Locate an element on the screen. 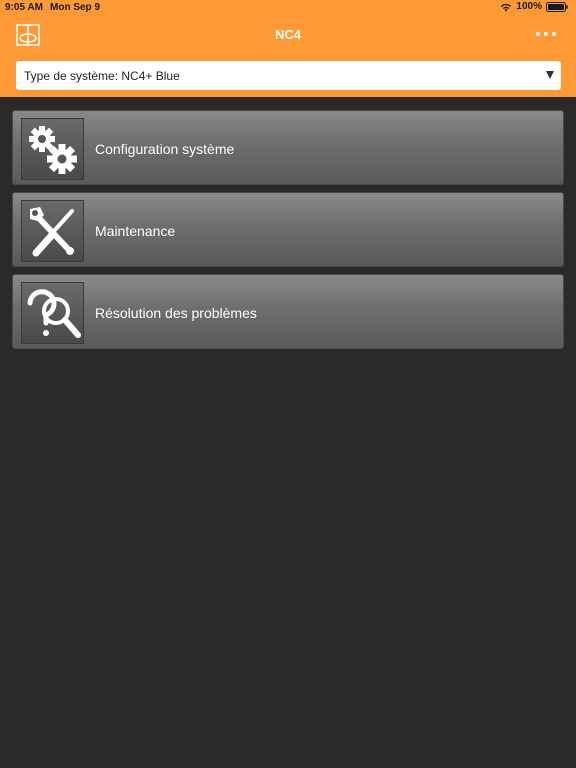  status-date: Mon Sep 9 is located at coordinates (75, 7).